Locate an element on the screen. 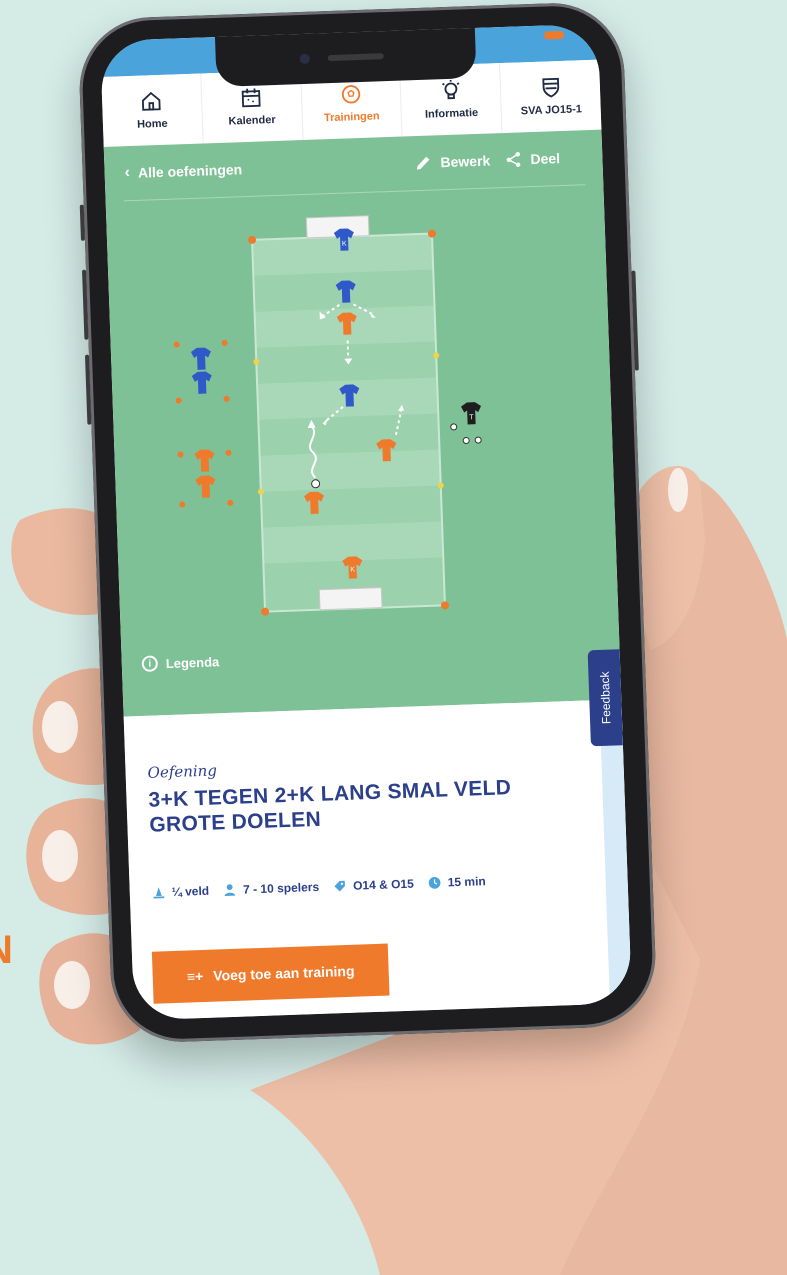 This screenshot has height=1275, width=787. bottom-goal is located at coordinates (350, 599).